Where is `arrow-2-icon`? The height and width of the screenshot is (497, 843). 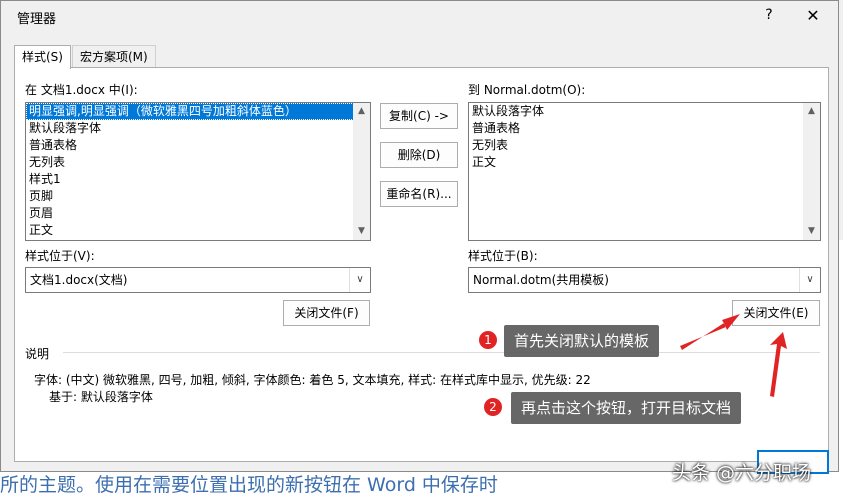 arrow-2-icon is located at coordinates (778, 364).